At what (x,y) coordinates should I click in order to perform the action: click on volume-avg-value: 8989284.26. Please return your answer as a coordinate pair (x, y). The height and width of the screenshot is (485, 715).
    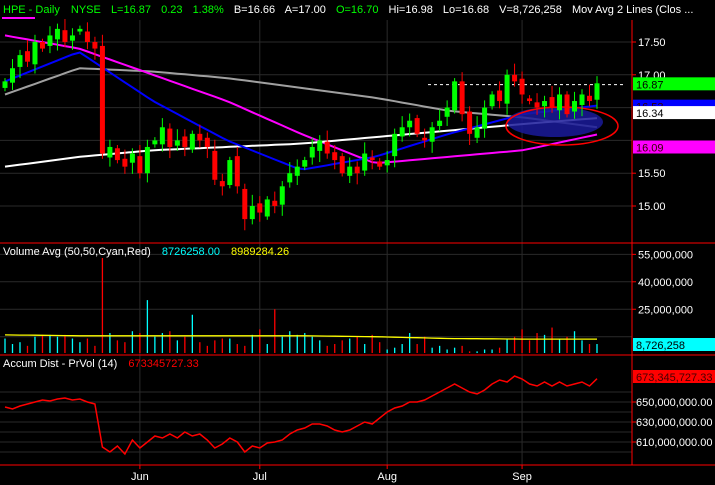
    Looking at the image, I should click on (260, 252).